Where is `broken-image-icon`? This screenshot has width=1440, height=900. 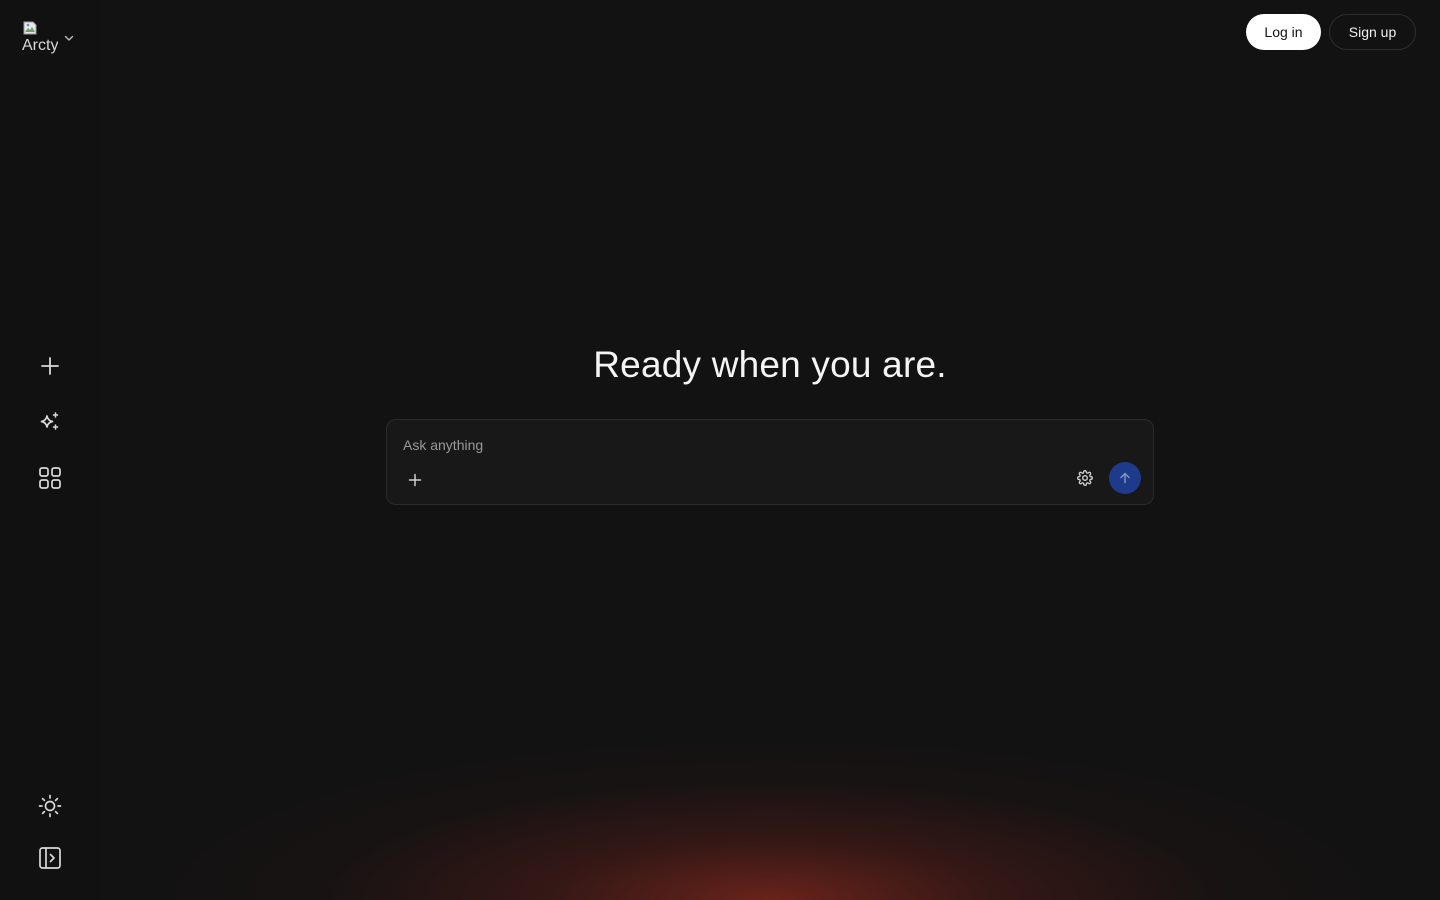
broken-image-icon is located at coordinates (30, 28).